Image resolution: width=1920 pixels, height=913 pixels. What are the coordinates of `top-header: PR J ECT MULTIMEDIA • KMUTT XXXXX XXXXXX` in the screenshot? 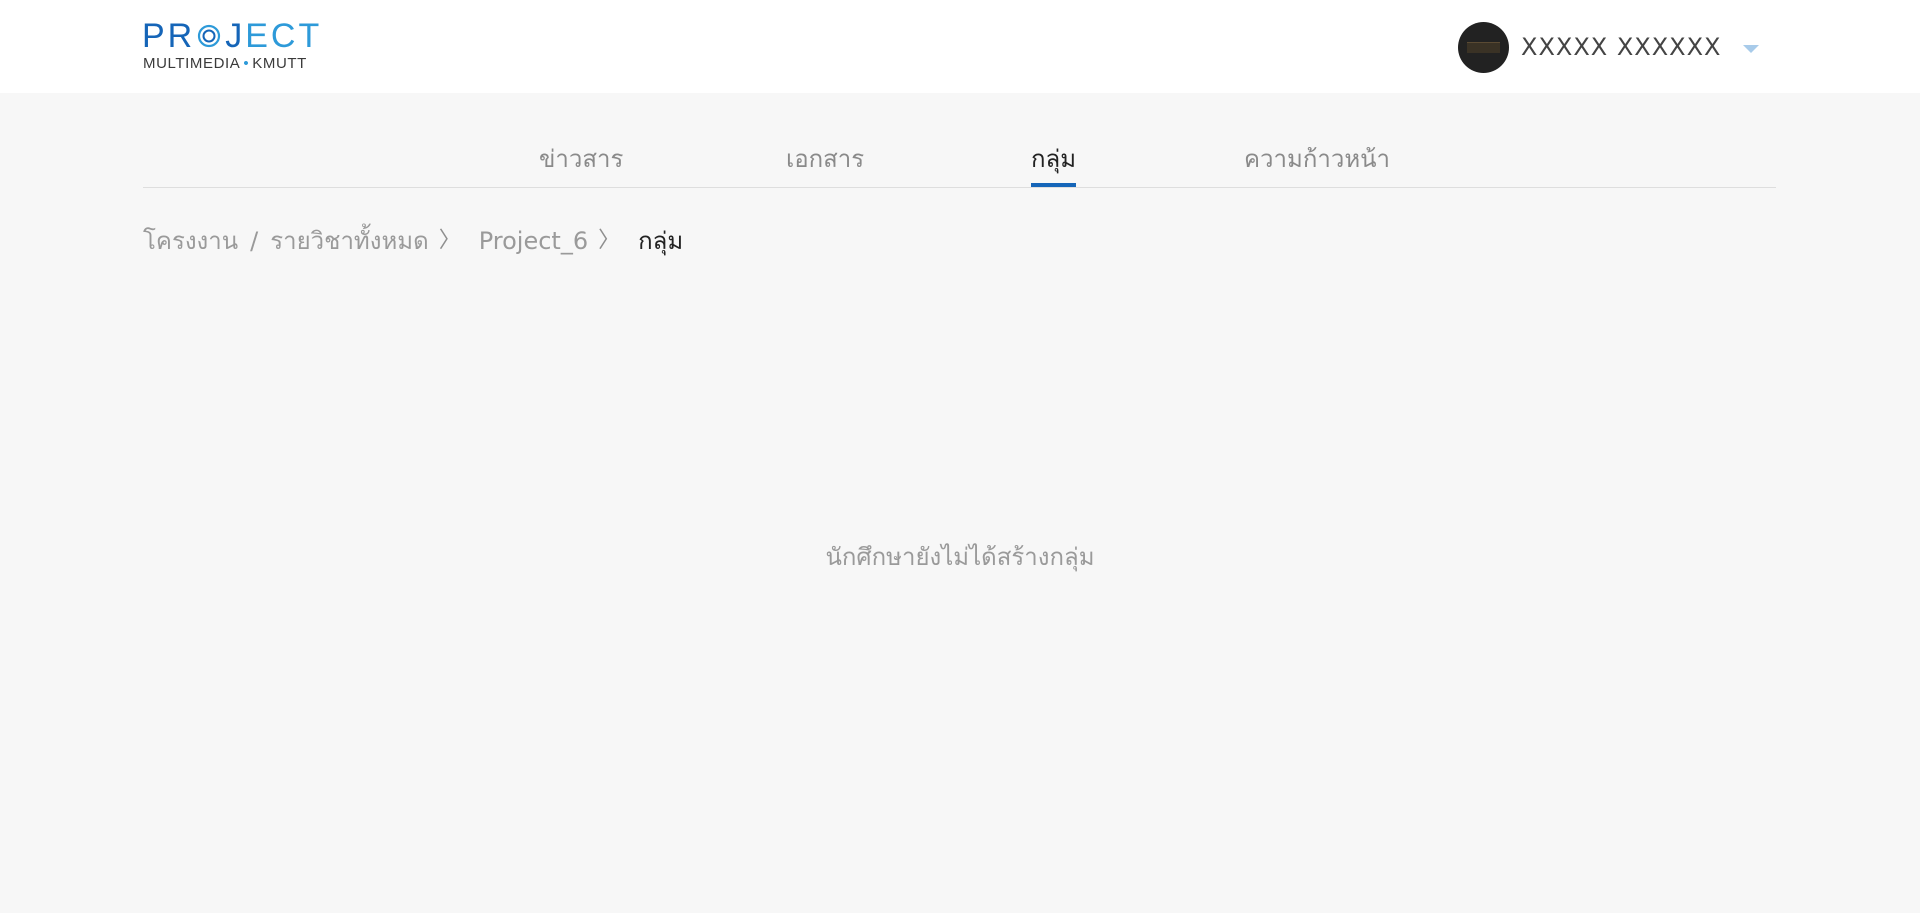 It's located at (960, 46).